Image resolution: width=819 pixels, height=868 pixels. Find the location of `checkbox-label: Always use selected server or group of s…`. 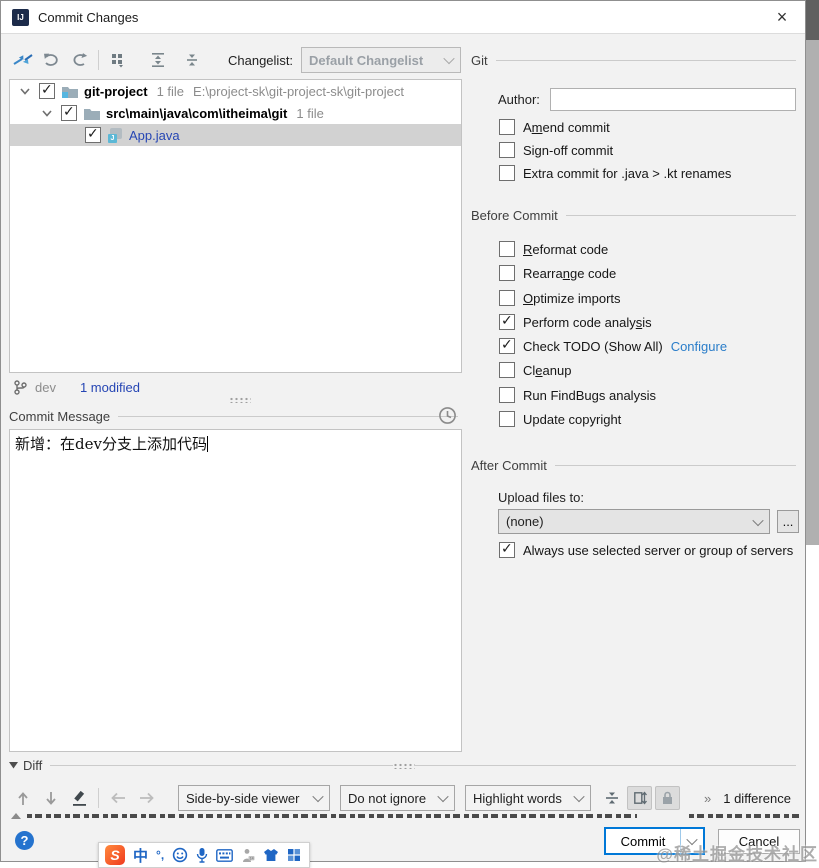

checkbox-label: Always use selected server or group of s… is located at coordinates (658, 550).